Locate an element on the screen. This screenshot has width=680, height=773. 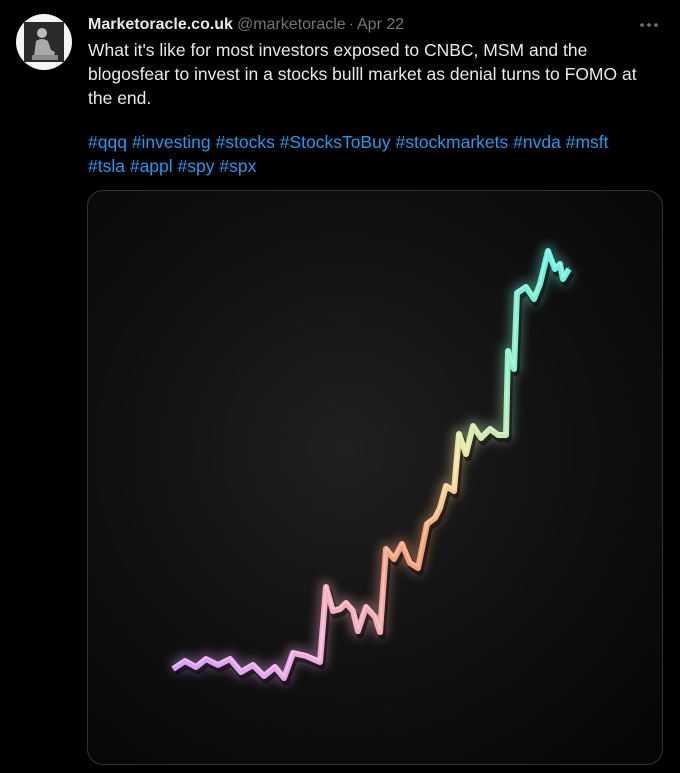
more-options-button is located at coordinates (649, 25).